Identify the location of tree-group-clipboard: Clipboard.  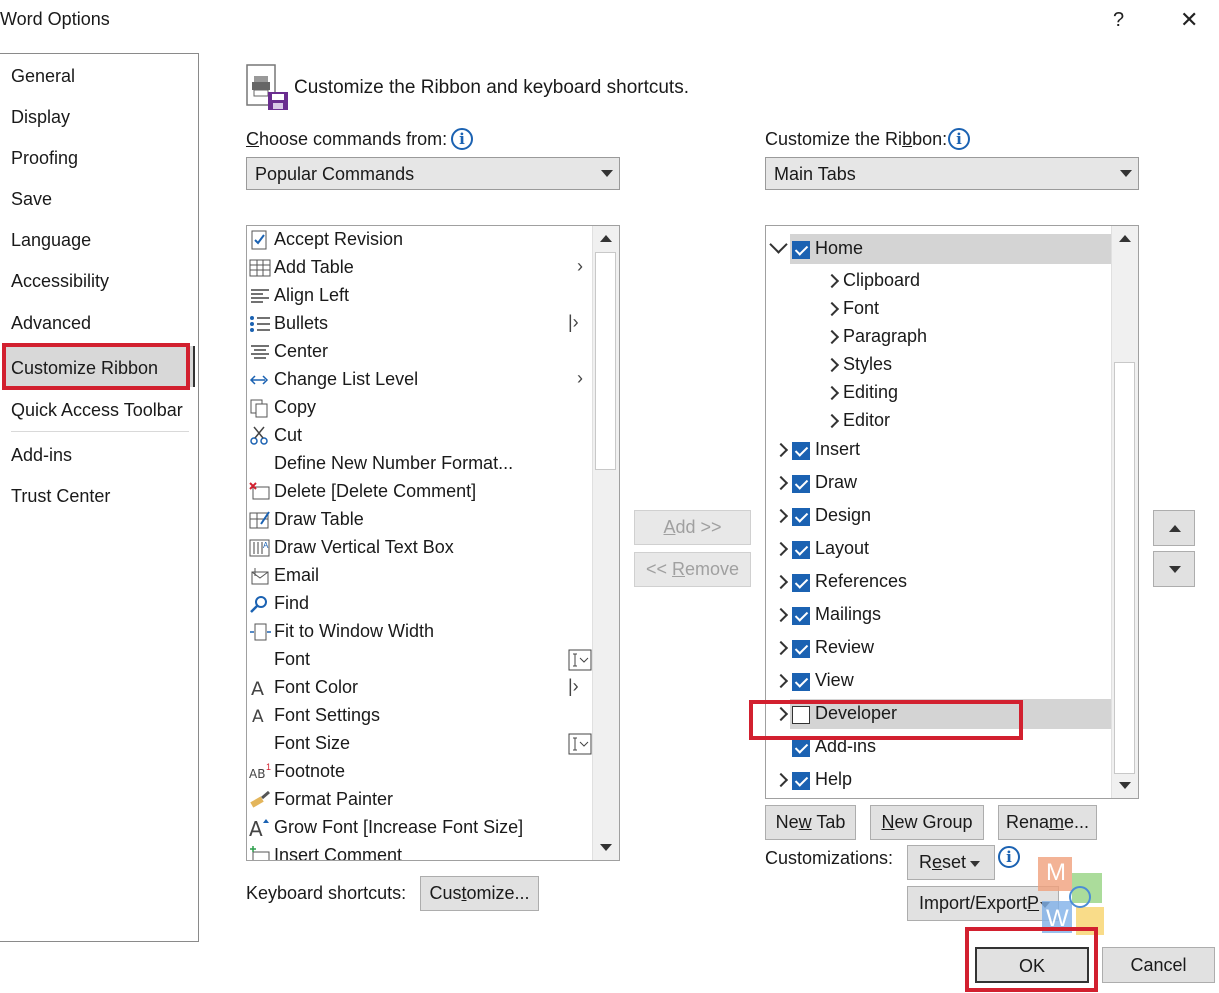
(939, 281).